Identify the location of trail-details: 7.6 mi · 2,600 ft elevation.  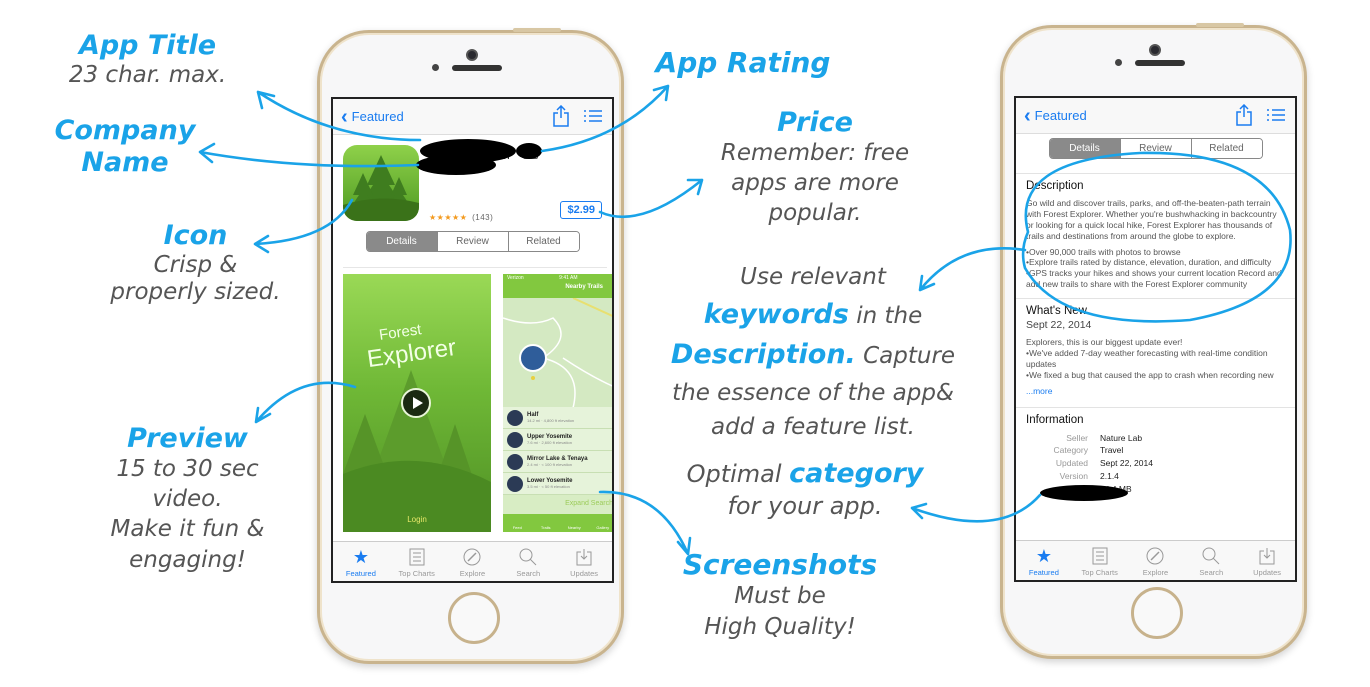
(549, 442).